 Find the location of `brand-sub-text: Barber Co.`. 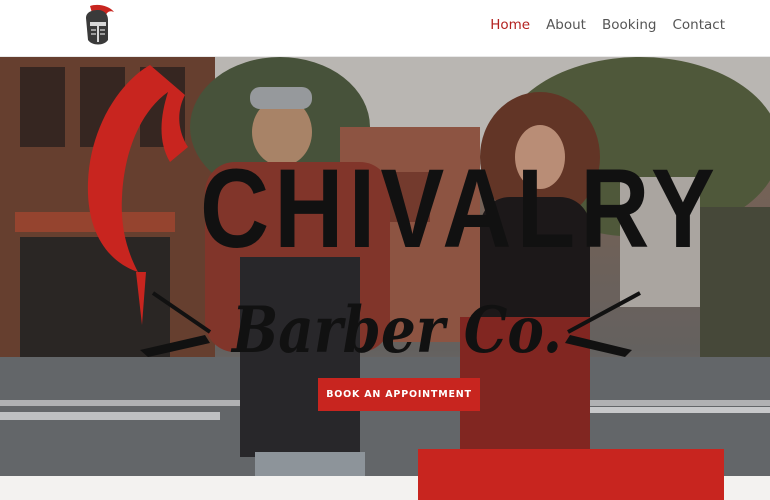

brand-sub-text: Barber Co. is located at coordinates (396, 330).